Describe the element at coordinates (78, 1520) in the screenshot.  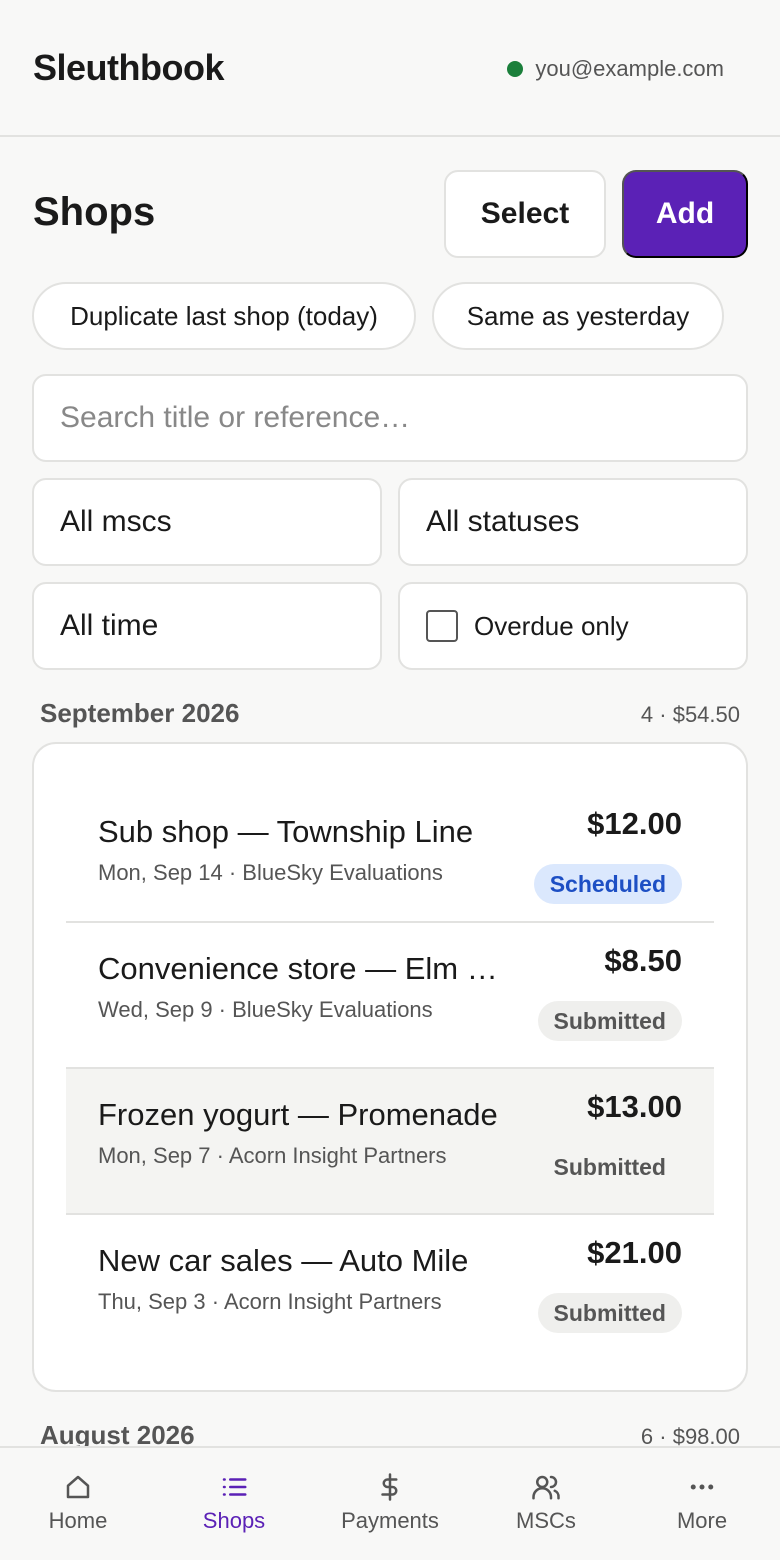
I see `nav-label: Home` at that location.